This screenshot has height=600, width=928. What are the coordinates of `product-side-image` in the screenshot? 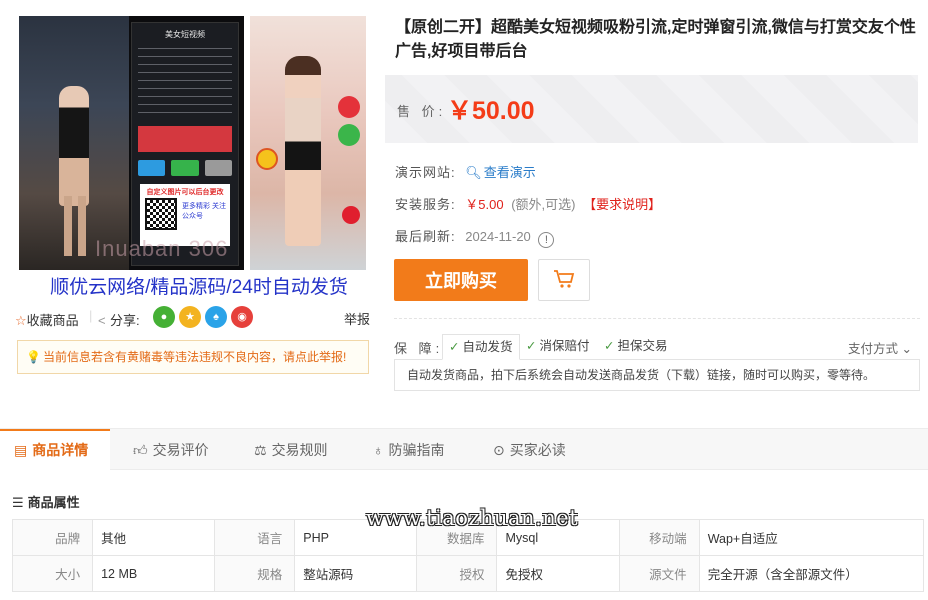 It's located at (308, 143).